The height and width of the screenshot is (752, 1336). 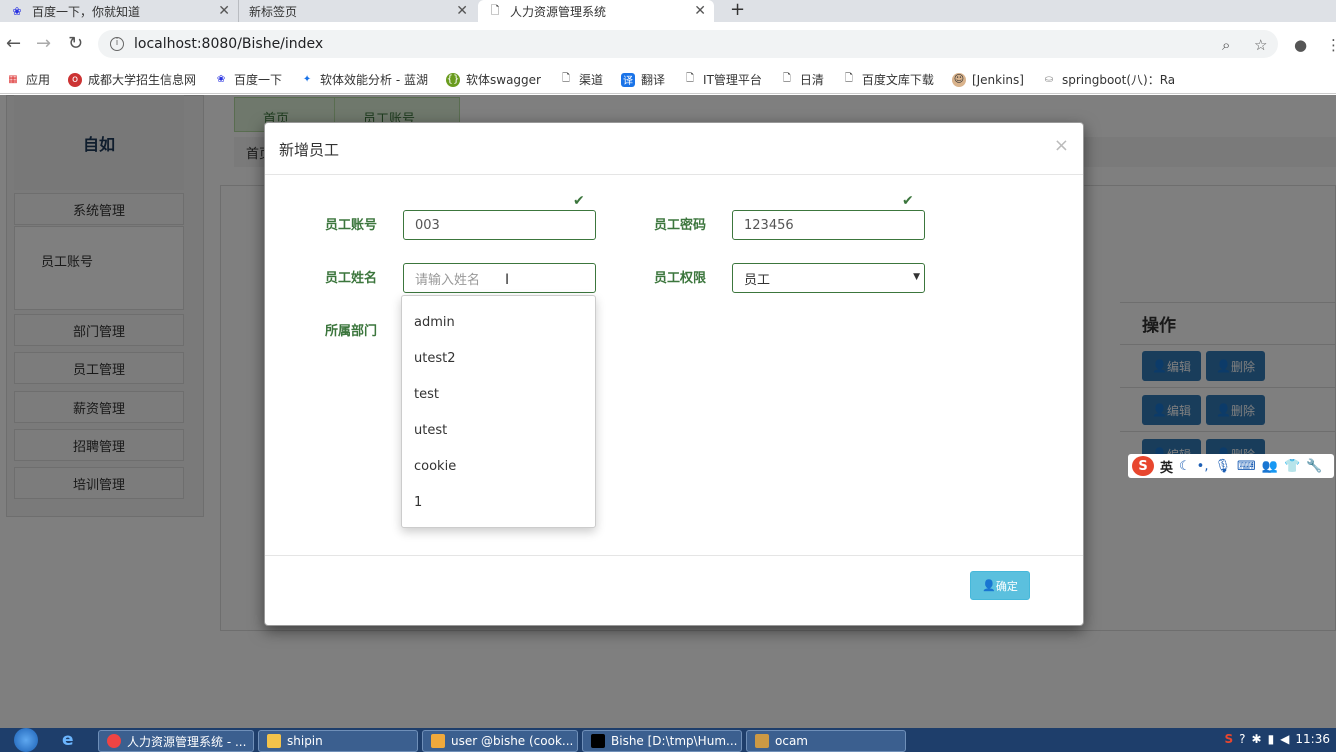 I want to click on autocomplete-item: utest, so click(x=498, y=430).